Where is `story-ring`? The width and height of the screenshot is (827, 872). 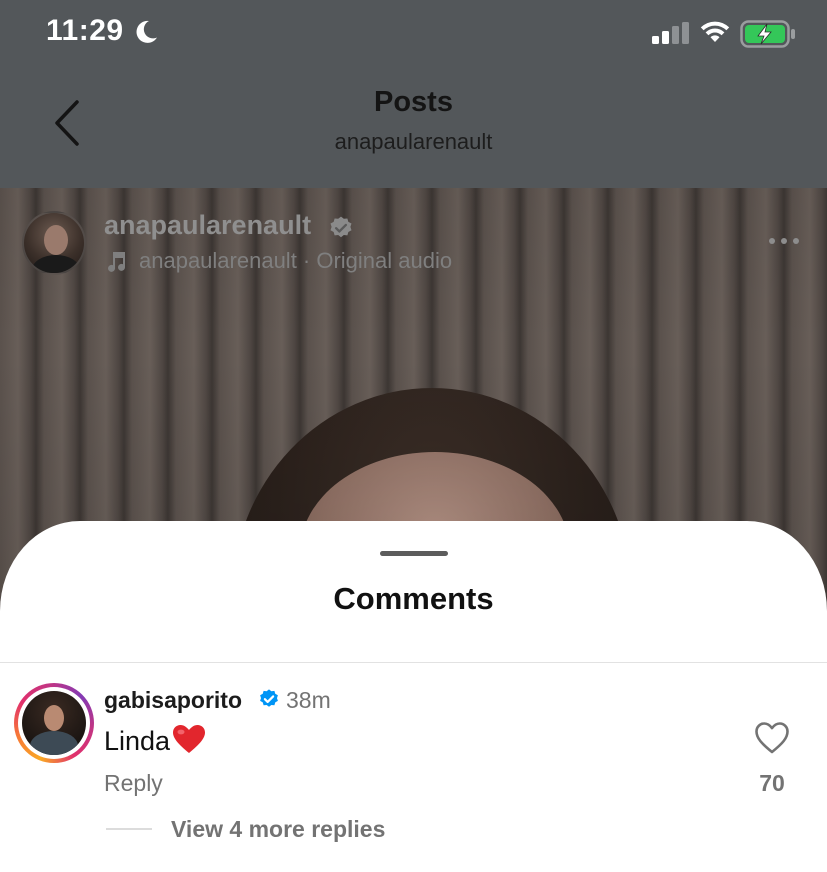 story-ring is located at coordinates (54, 723).